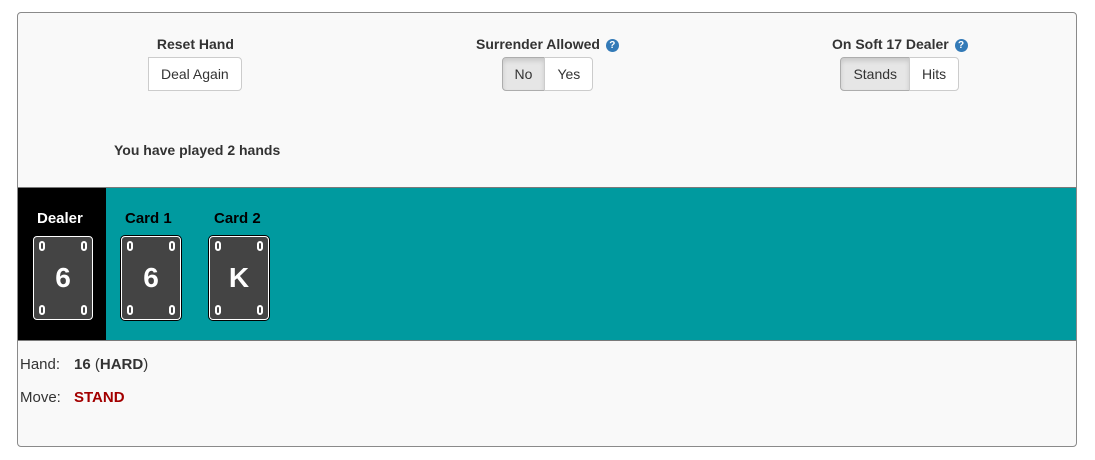 This screenshot has width=1095, height=460. I want to click on move-row: Move: STAND, so click(84, 405).